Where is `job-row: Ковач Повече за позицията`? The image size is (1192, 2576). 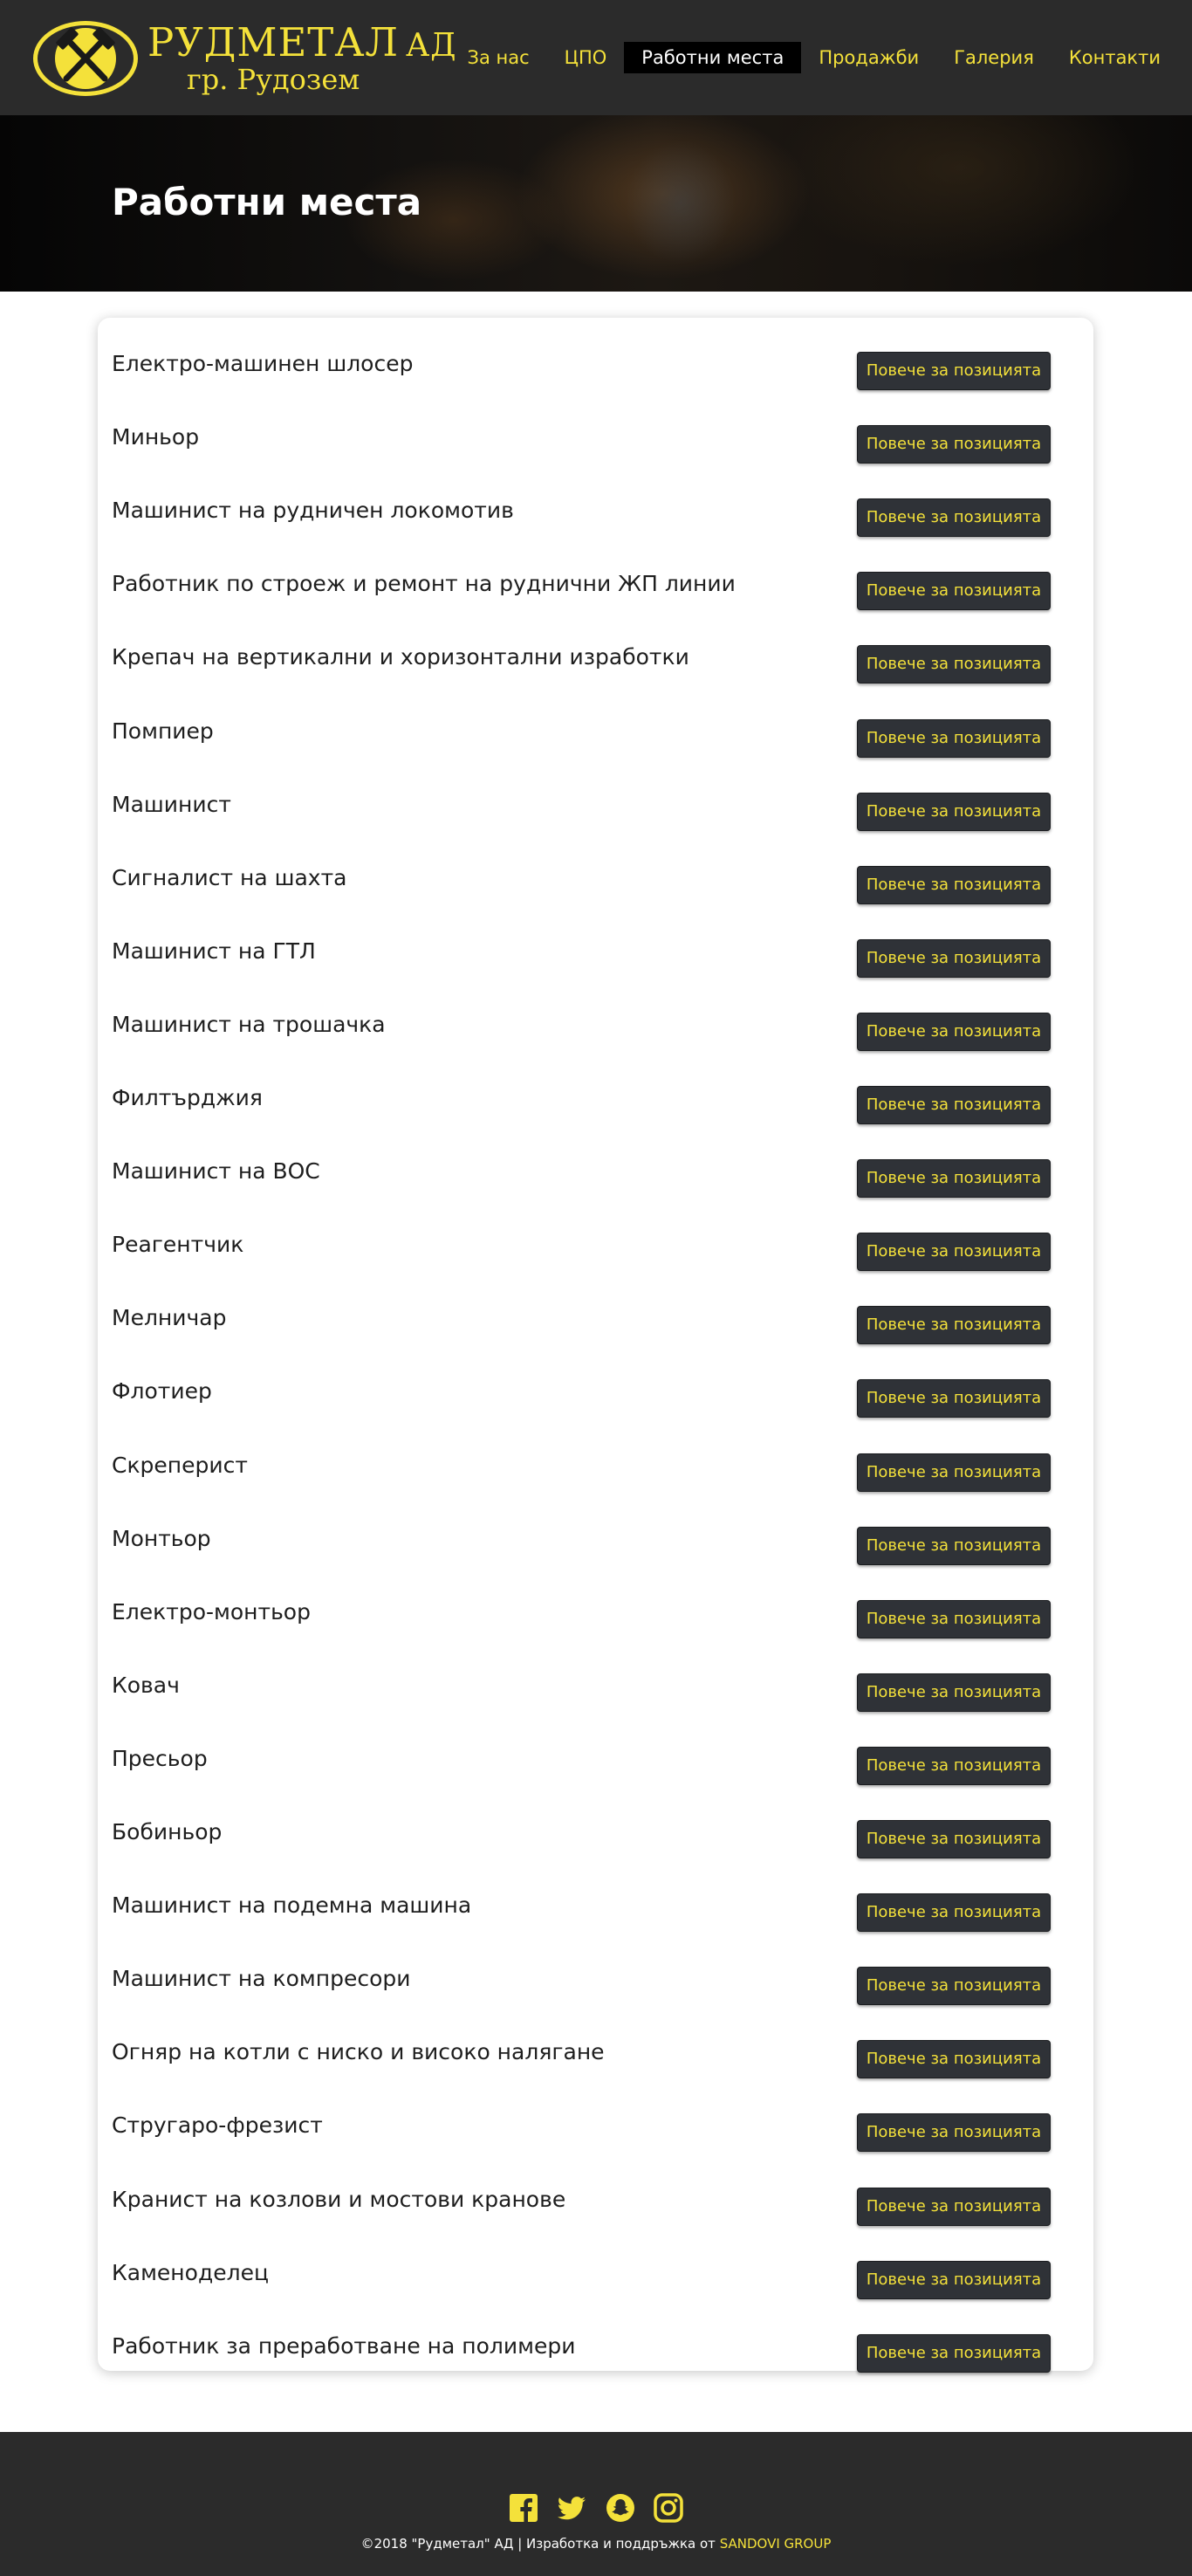 job-row: Ковач Повече за позицията is located at coordinates (595, 1692).